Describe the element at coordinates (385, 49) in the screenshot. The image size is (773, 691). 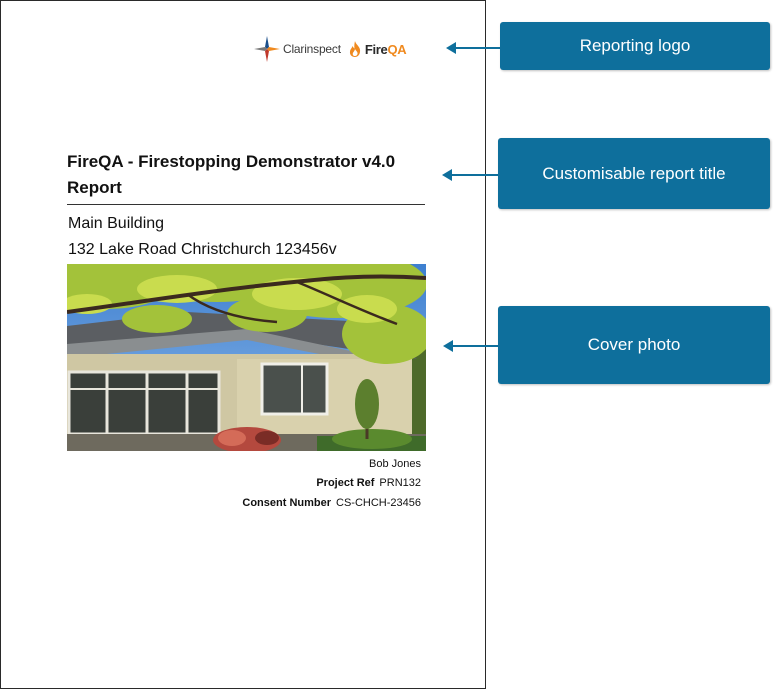
I see `fireqa-wordmark: FireQA` at that location.